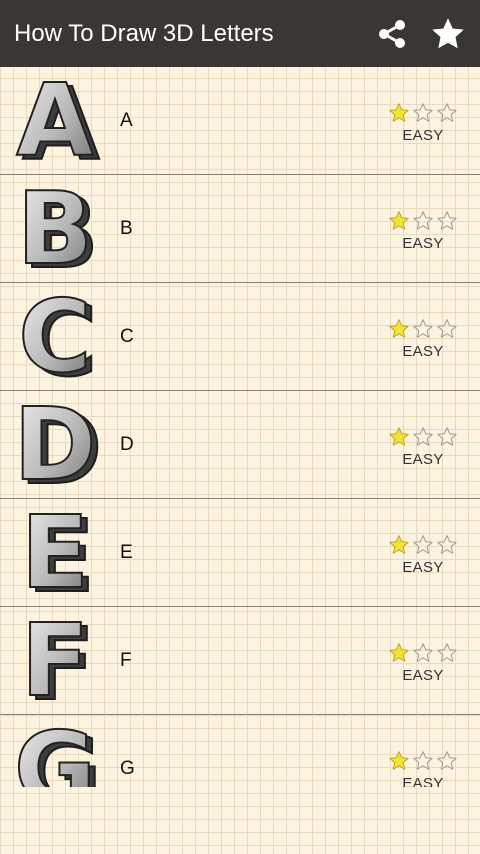 This screenshot has height=854, width=480. I want to click on list-item-g: GG G EASY, so click(240, 751).